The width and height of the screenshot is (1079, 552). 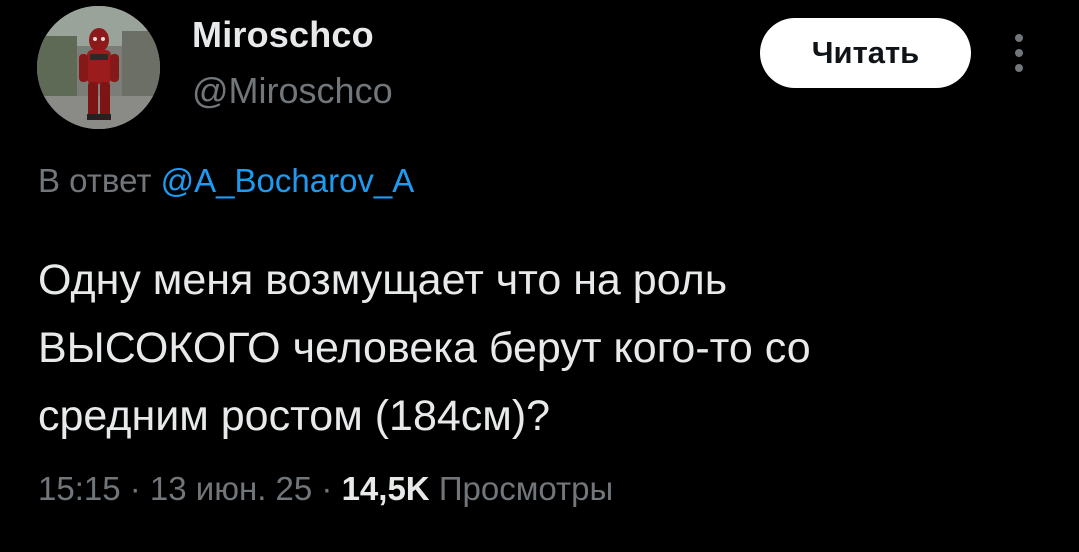 I want to click on views-count: 14,5K, so click(x=385, y=488).